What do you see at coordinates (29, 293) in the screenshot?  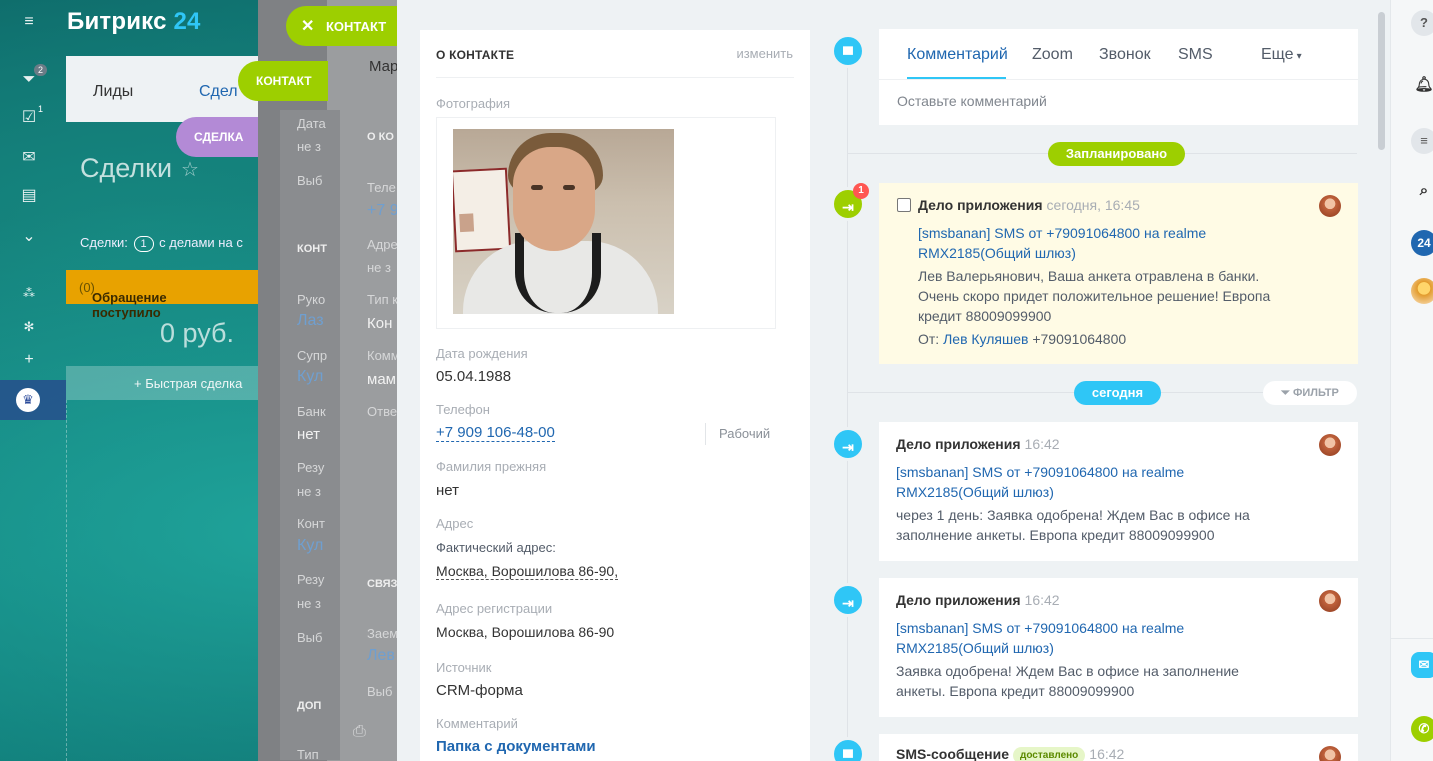 I see `sitemap-icon: ⁂` at bounding box center [29, 293].